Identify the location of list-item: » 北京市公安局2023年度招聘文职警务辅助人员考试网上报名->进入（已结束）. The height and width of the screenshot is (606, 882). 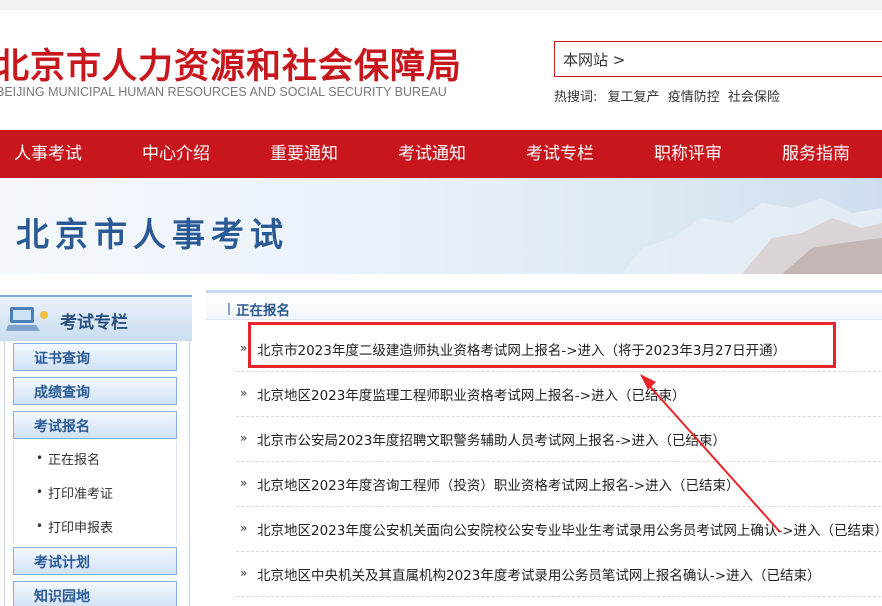
(559, 439).